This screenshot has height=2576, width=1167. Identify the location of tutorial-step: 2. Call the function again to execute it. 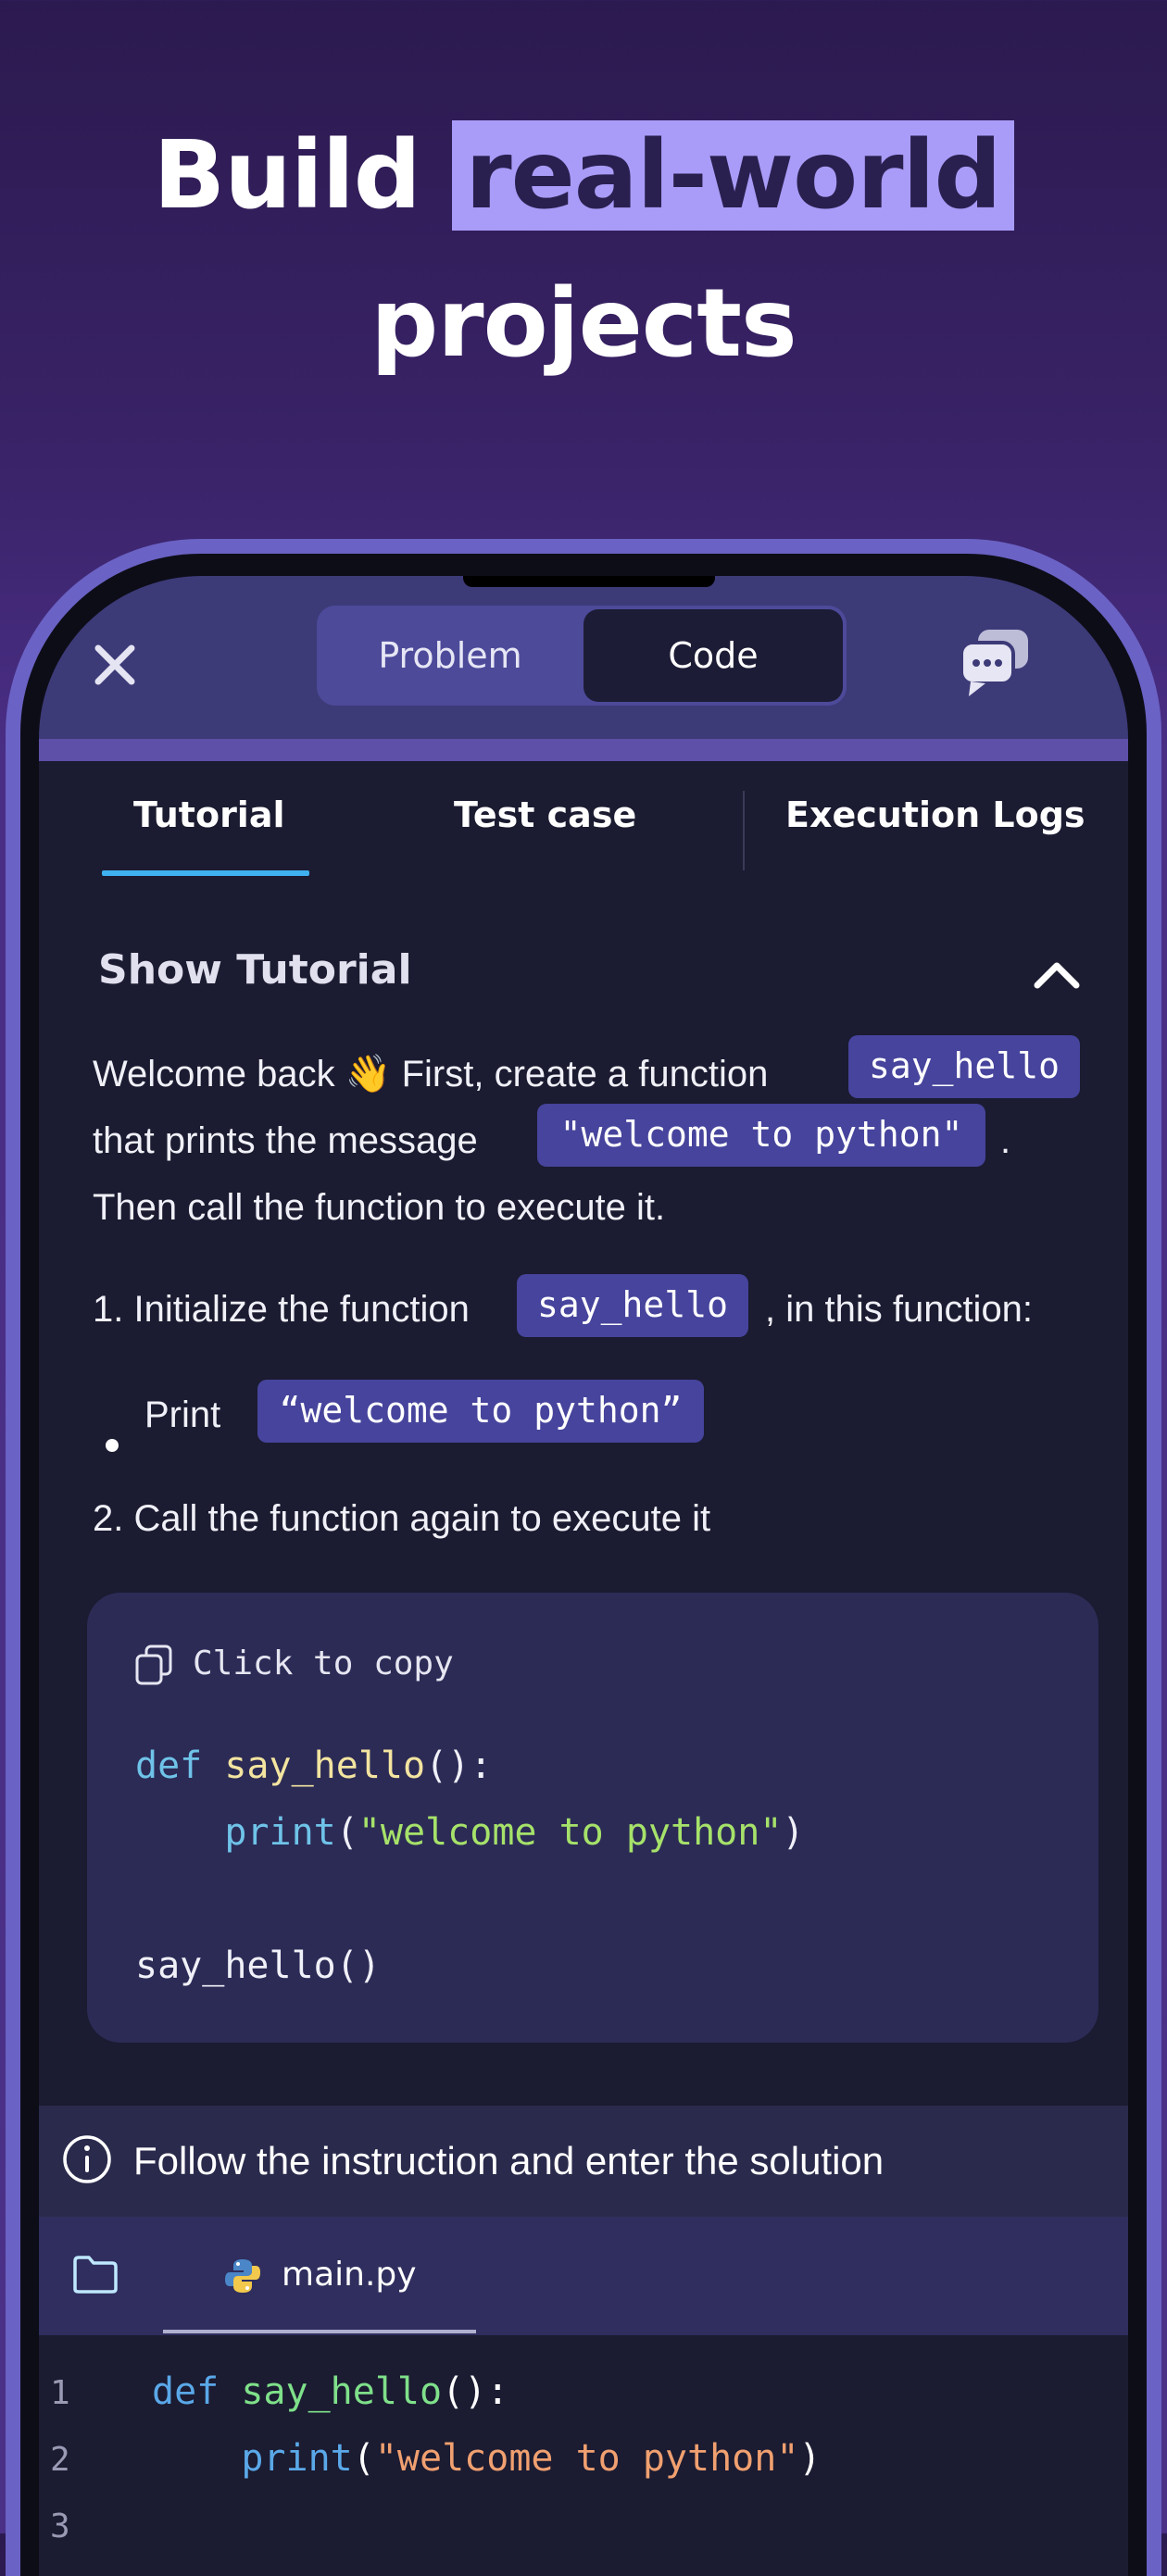
(402, 1518).